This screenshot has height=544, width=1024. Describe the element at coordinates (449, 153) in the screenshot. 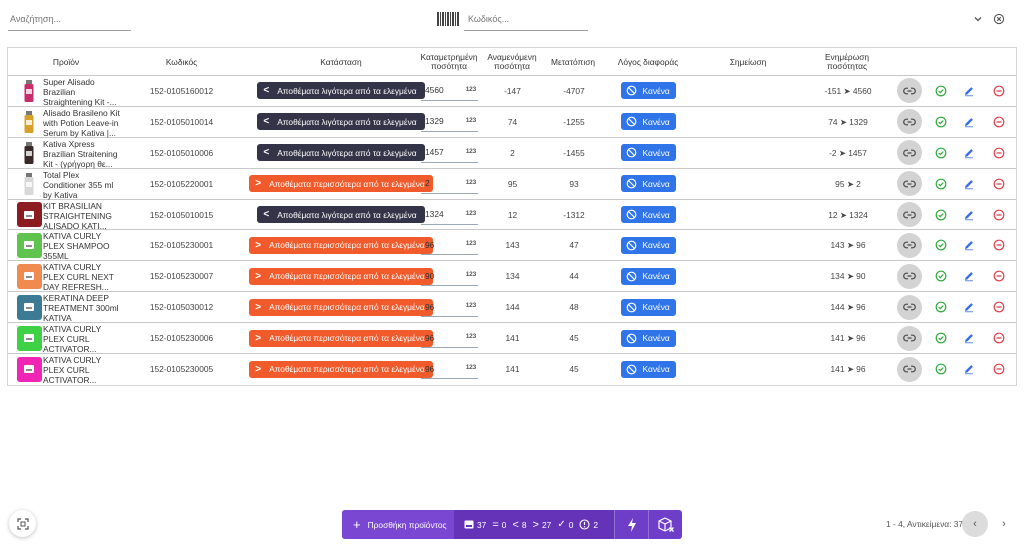

I see `counted-quantity-field: 1457 123` at that location.